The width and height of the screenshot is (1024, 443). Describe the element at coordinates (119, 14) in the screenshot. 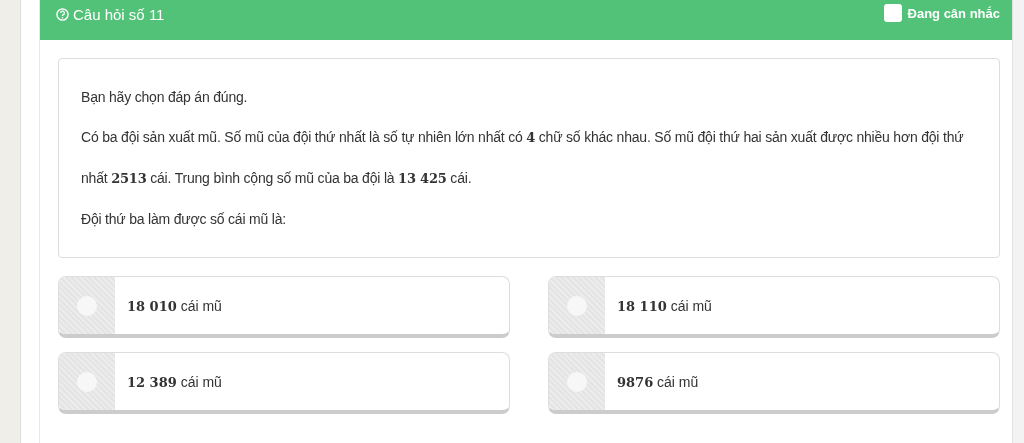

I see `question-number: Câu hỏi số 11` at that location.